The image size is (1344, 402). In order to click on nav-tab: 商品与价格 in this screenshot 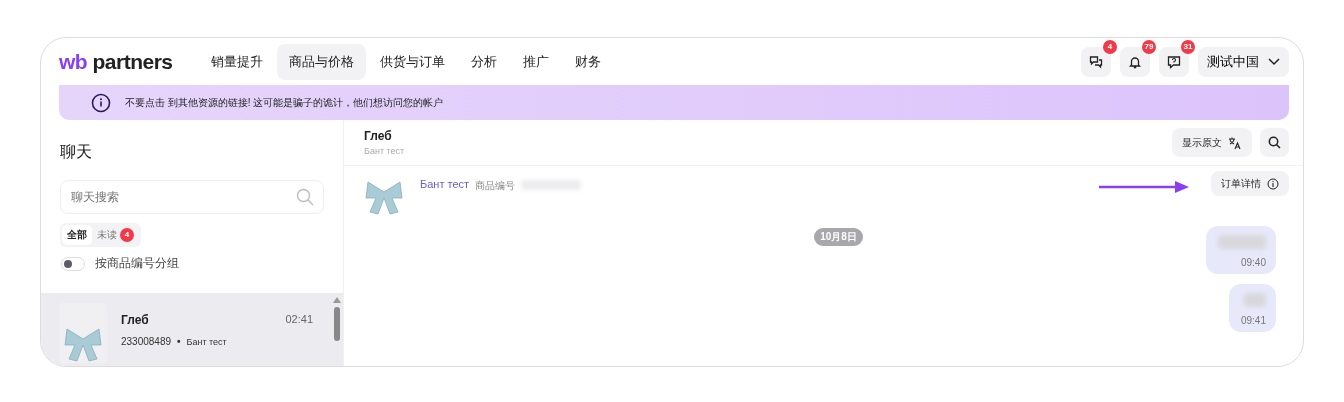, I will do `click(321, 61)`.